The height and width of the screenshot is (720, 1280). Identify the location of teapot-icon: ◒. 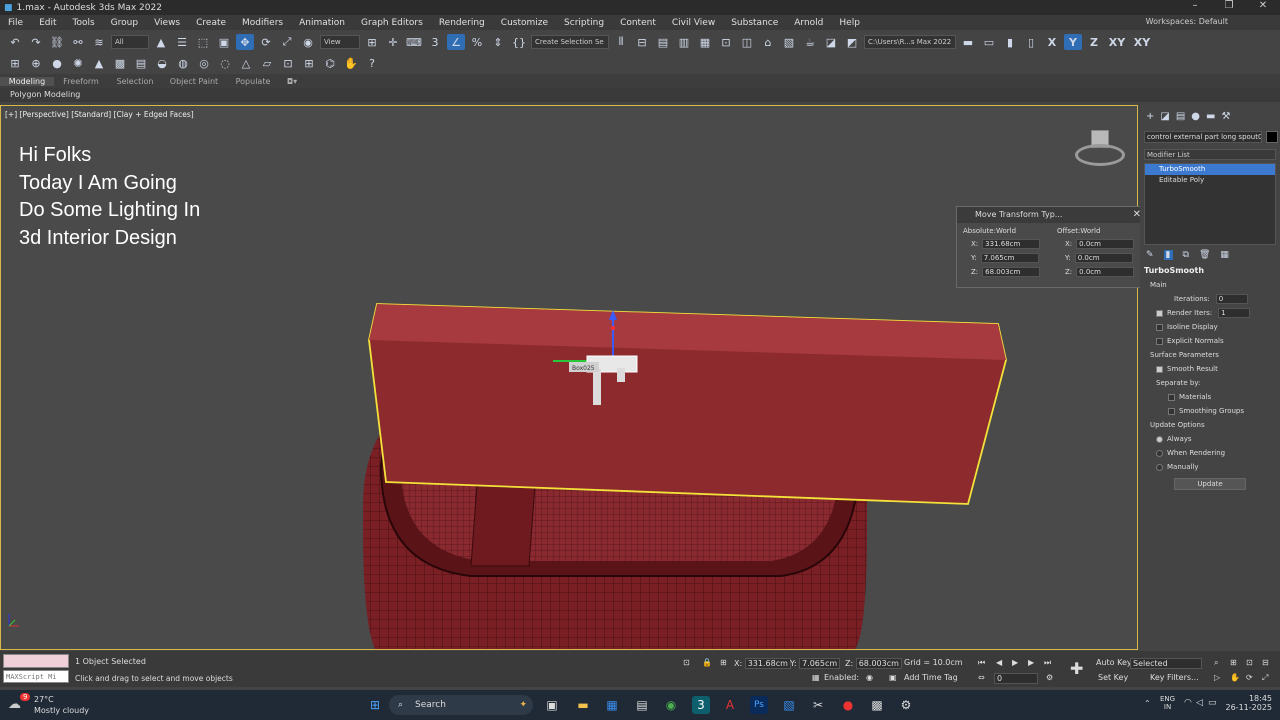
(162, 63).